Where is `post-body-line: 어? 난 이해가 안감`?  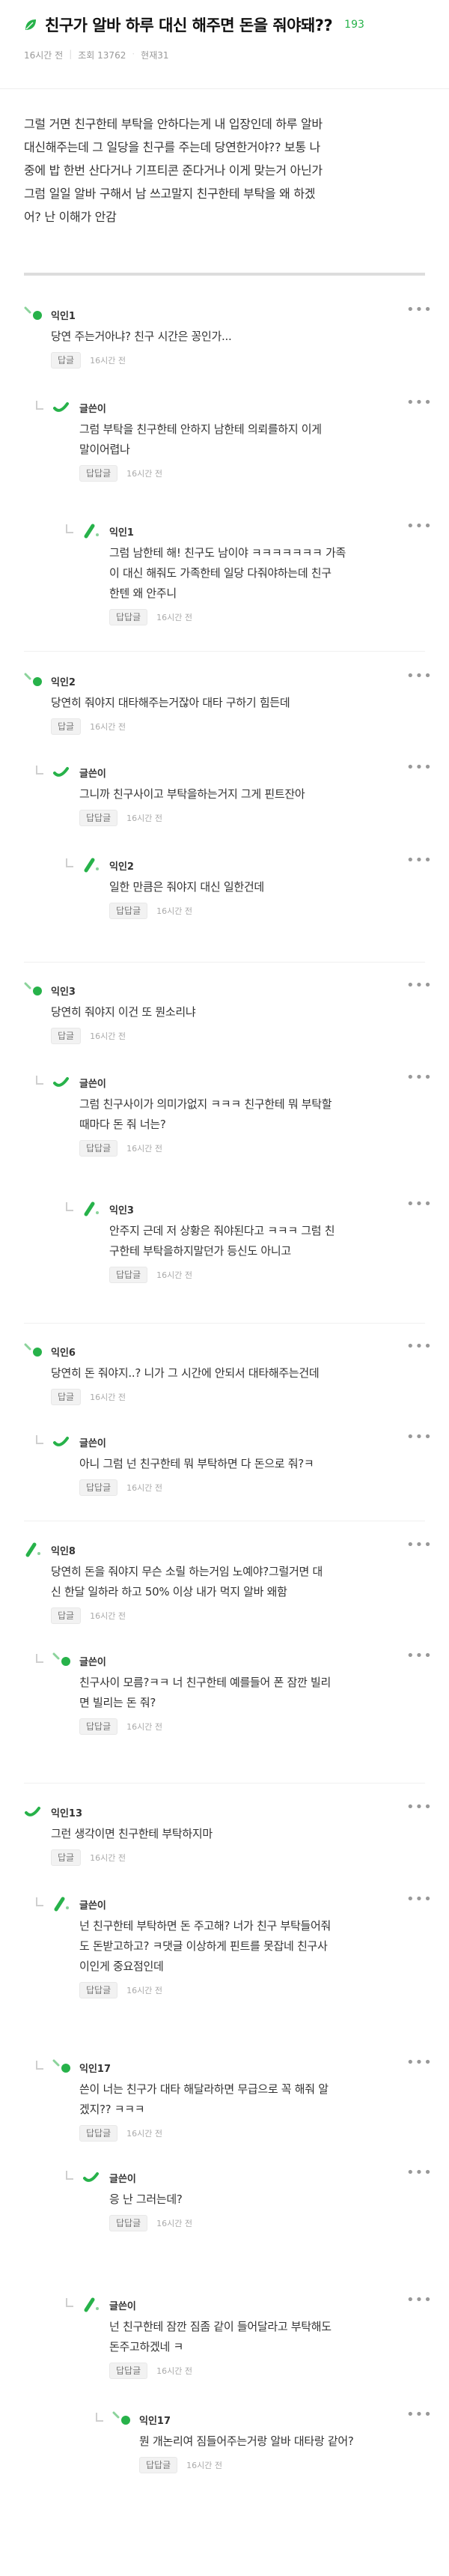 post-body-line: 어? 난 이해가 안감 is located at coordinates (70, 217).